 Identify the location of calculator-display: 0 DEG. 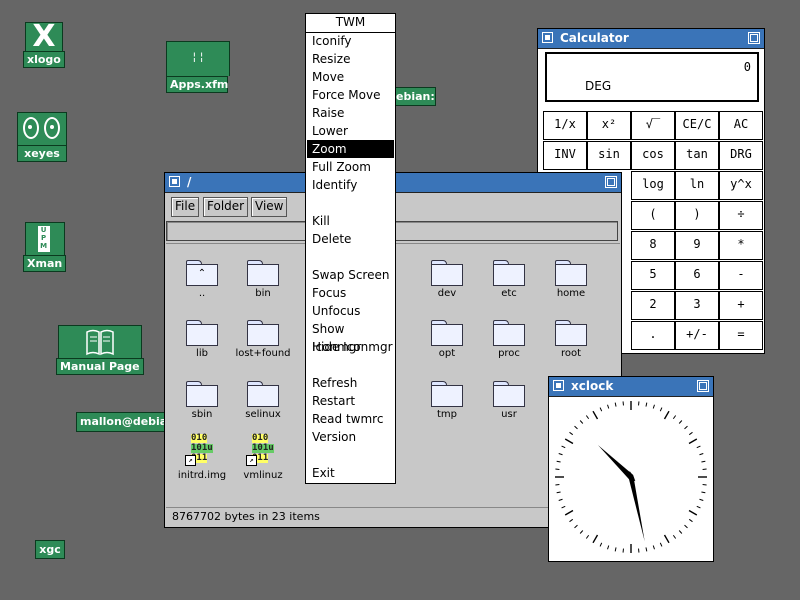
(652, 77).